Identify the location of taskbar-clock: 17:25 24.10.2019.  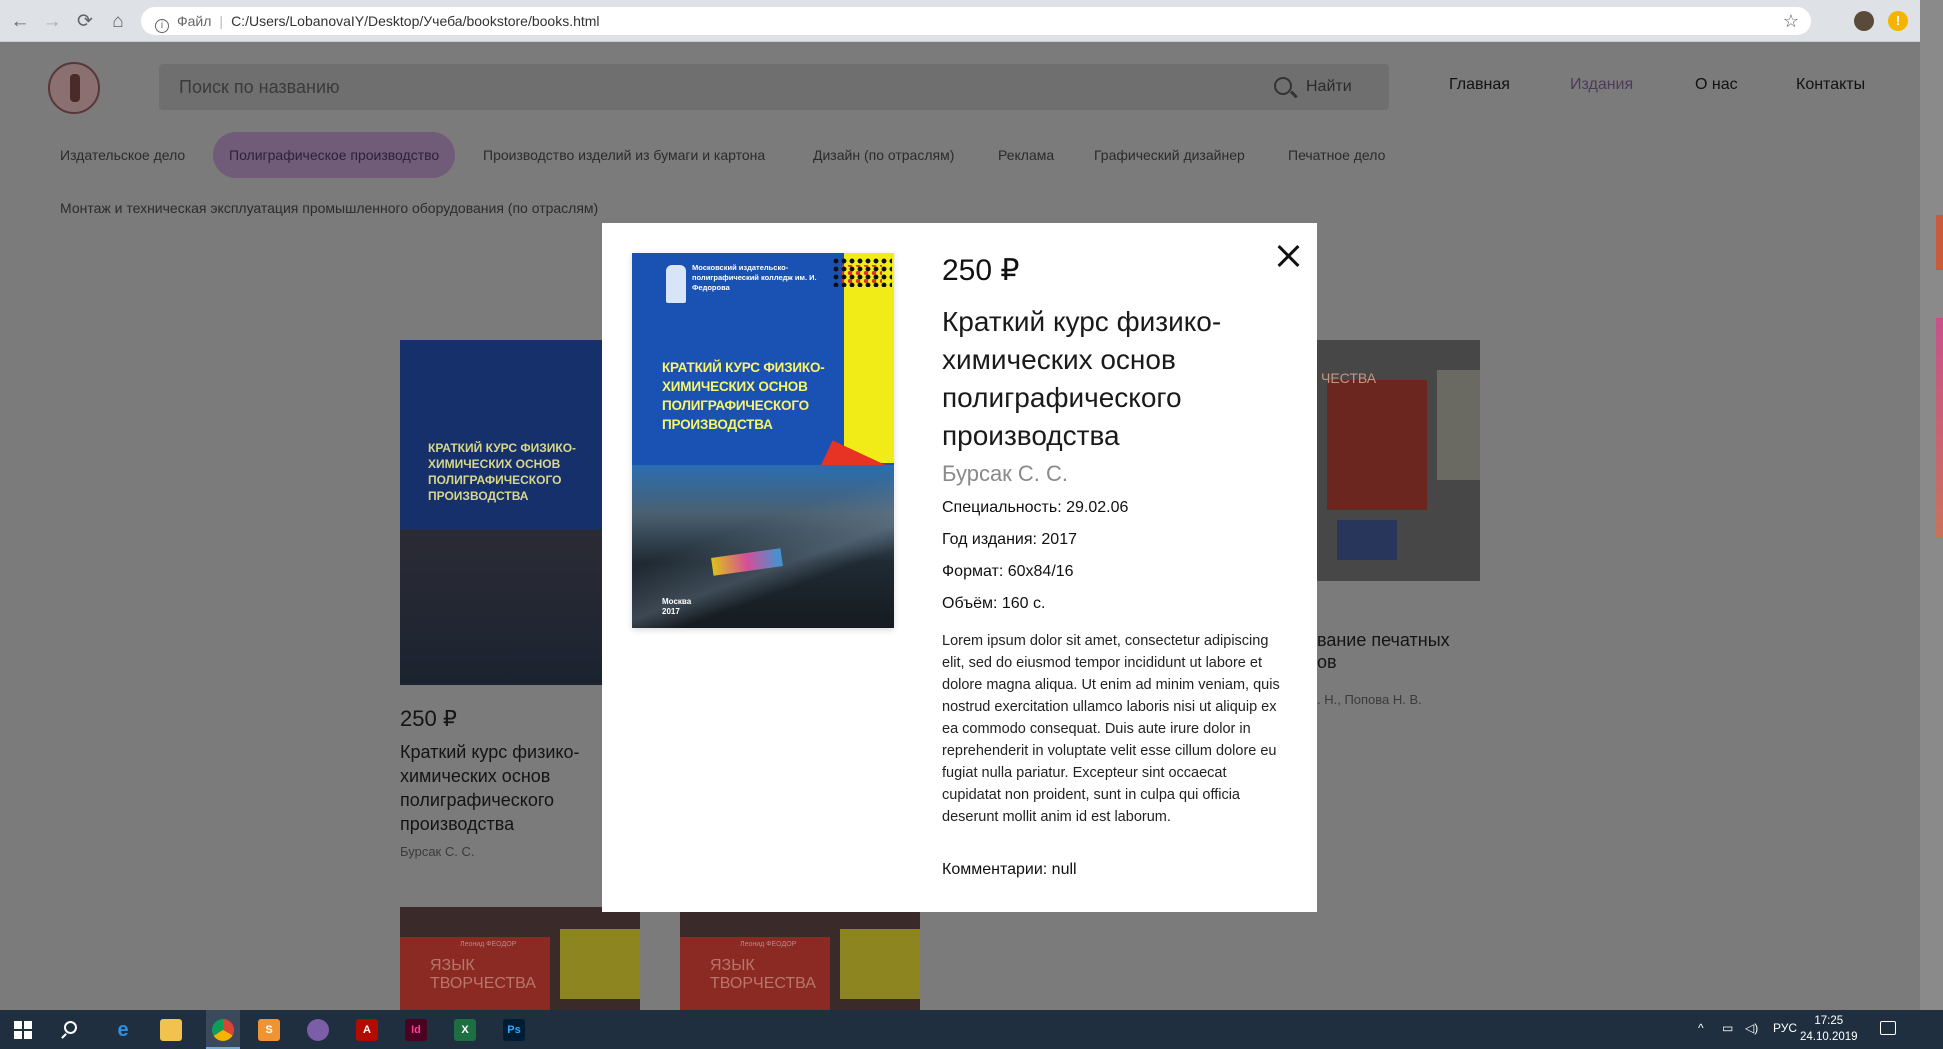
(1829, 1029).